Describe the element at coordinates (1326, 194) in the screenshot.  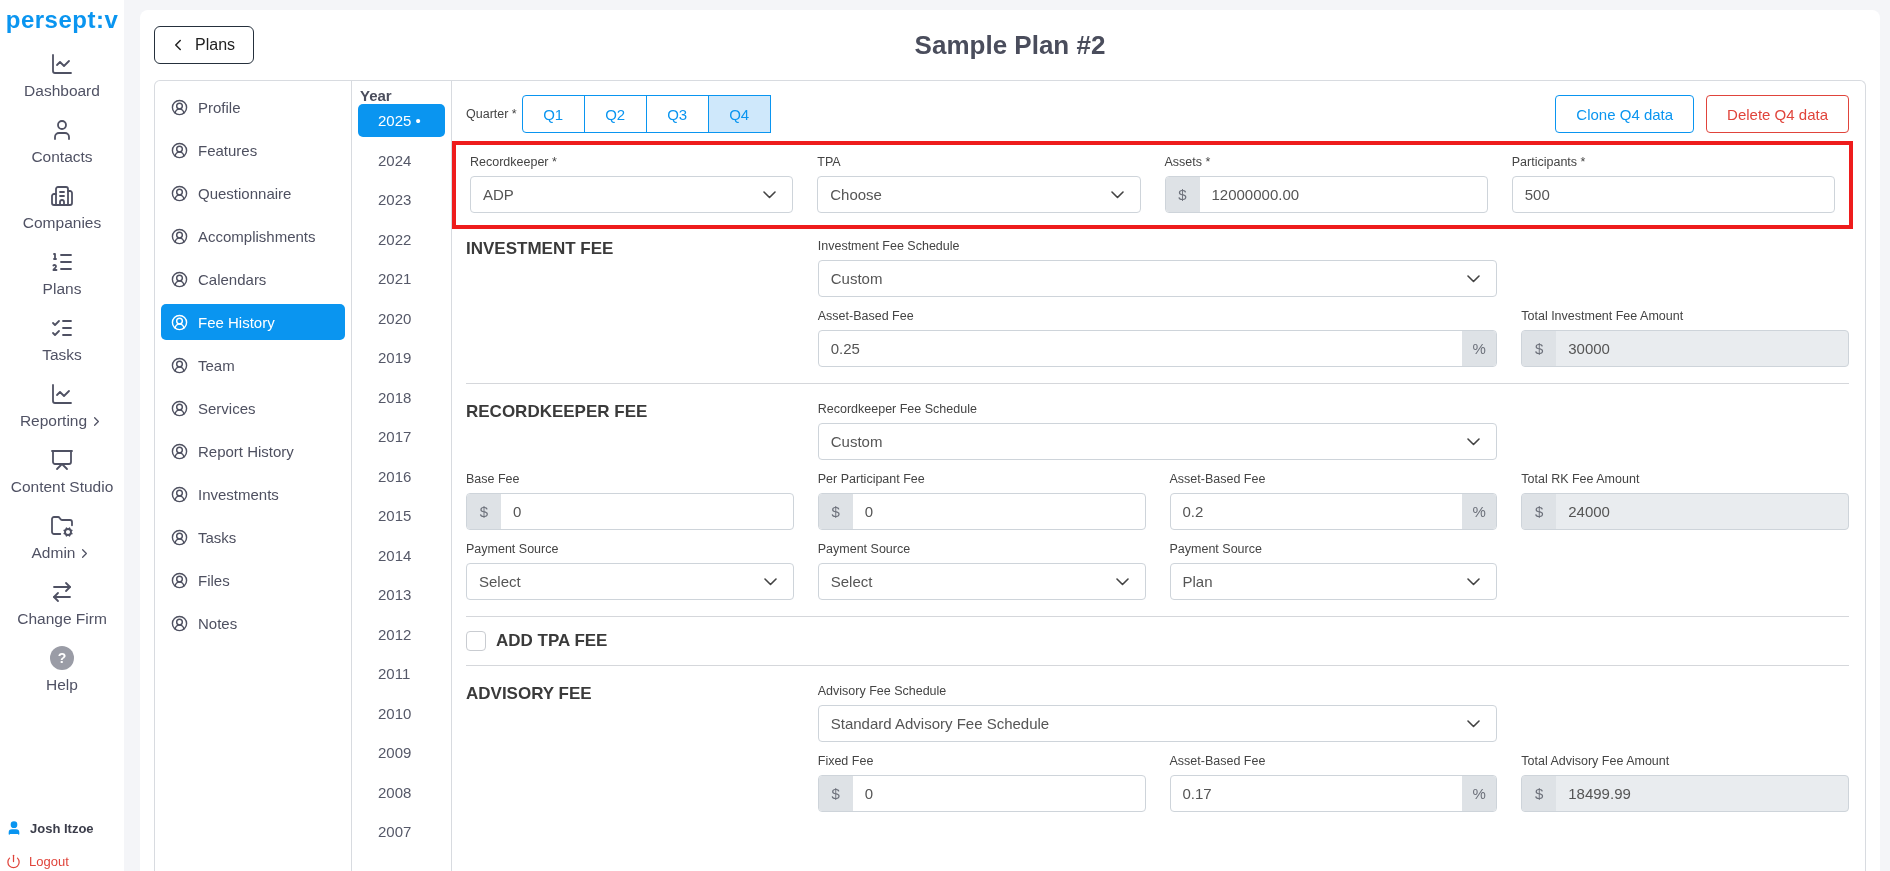
I see `input-field: $ 12000000.00` at that location.